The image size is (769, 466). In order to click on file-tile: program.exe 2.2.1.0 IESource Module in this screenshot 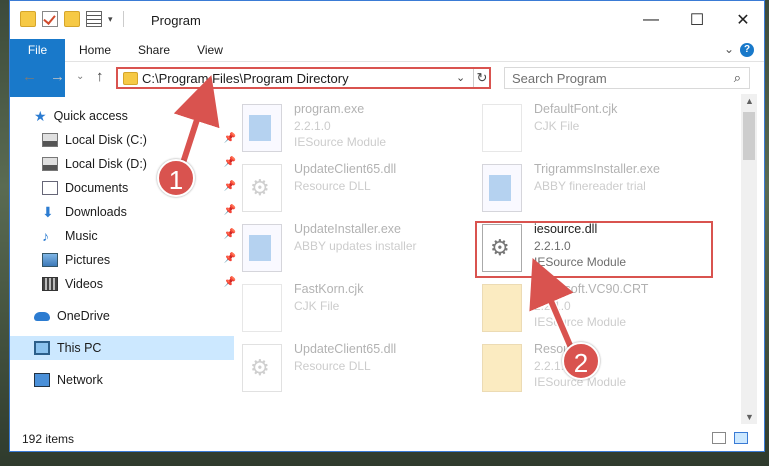, I will do `click(352, 129)`.